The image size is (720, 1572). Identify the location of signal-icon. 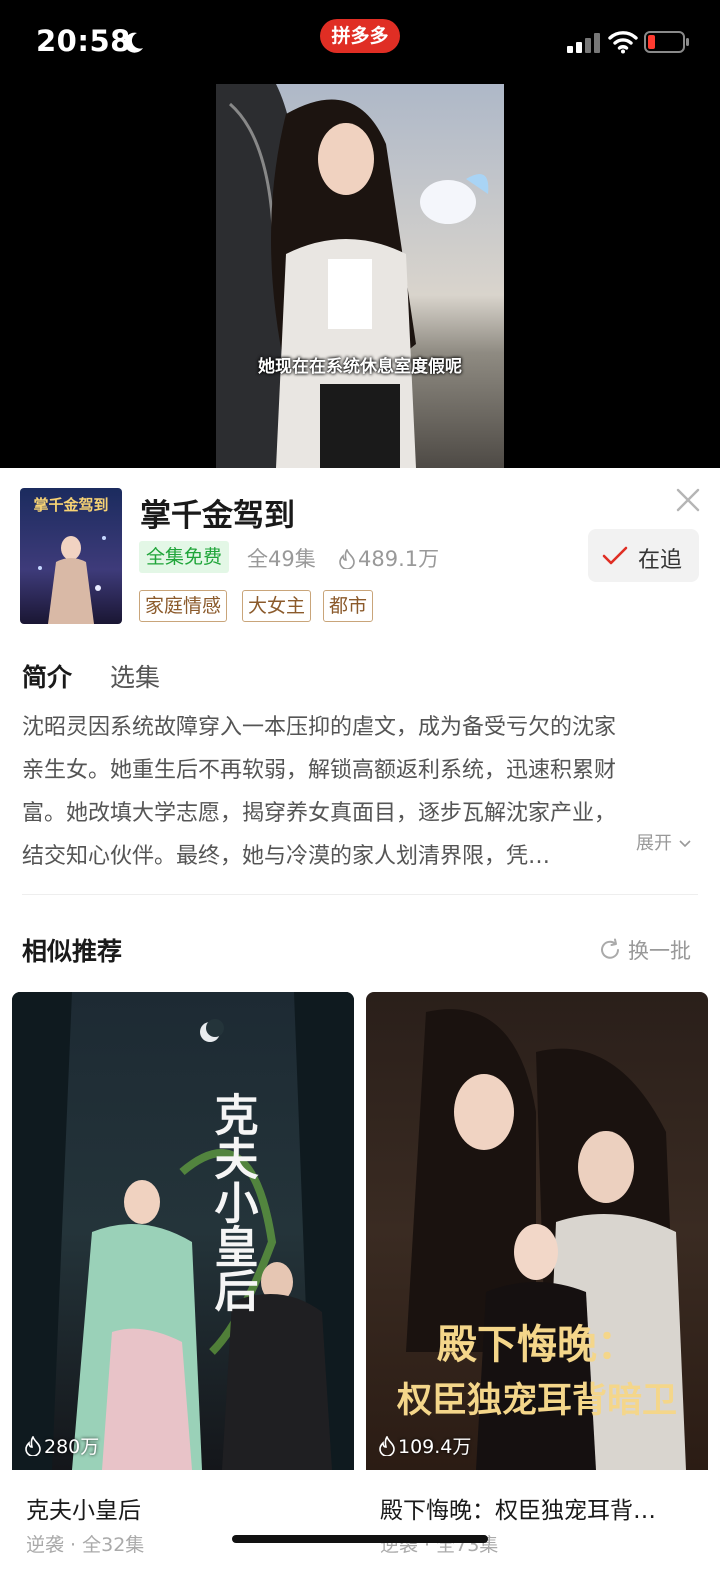
(583, 43).